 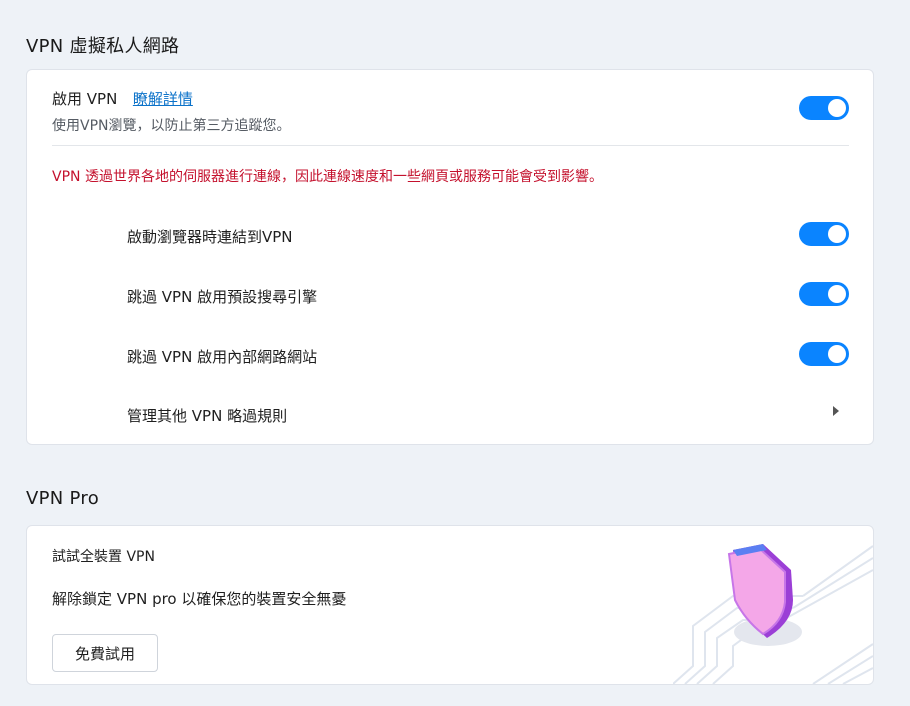 I want to click on vpn-pro-description: 解除鎖定 VPN pro 以確保您的裝置安全無憂, so click(x=199, y=599).